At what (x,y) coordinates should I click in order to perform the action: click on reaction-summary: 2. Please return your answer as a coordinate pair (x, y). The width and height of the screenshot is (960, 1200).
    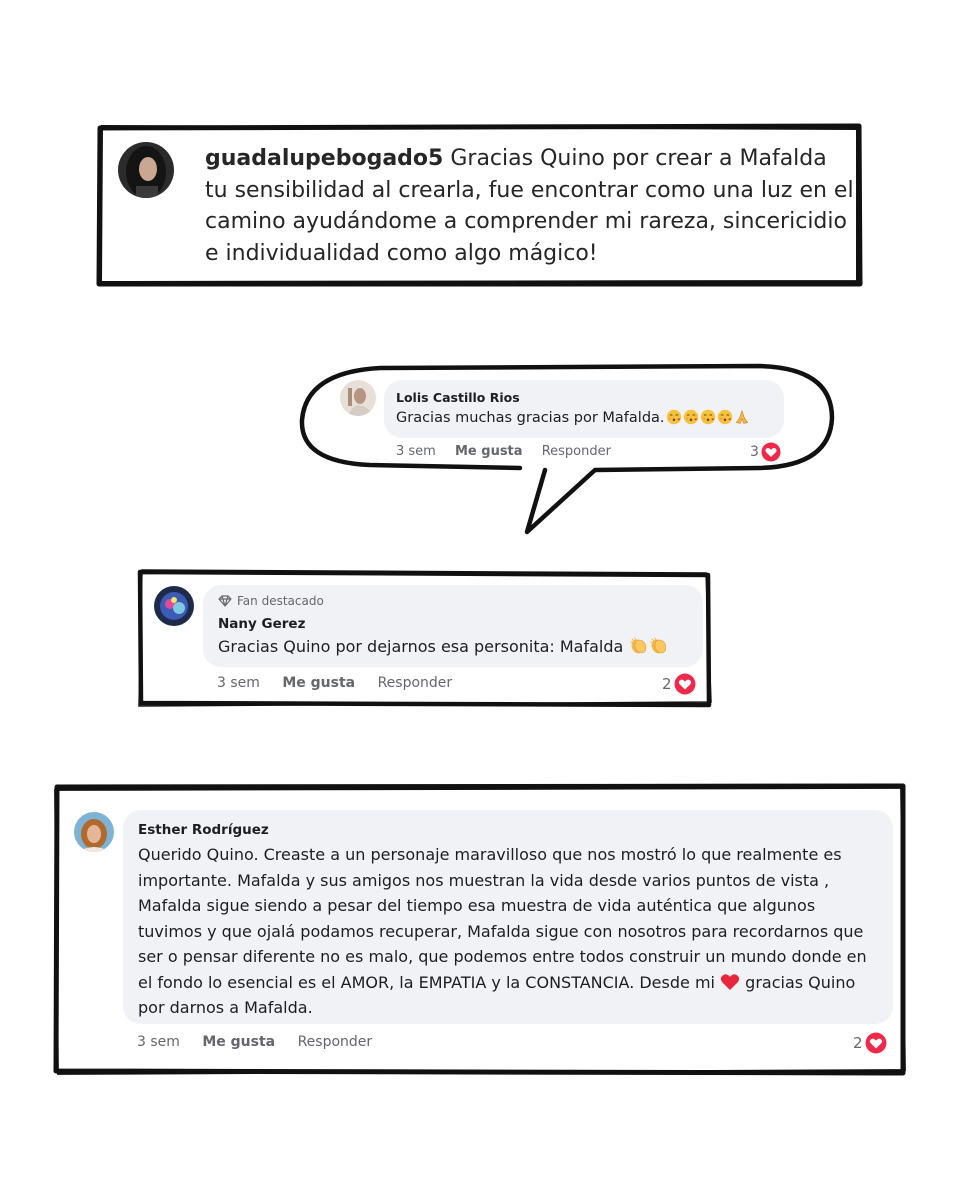
    Looking at the image, I should click on (870, 1043).